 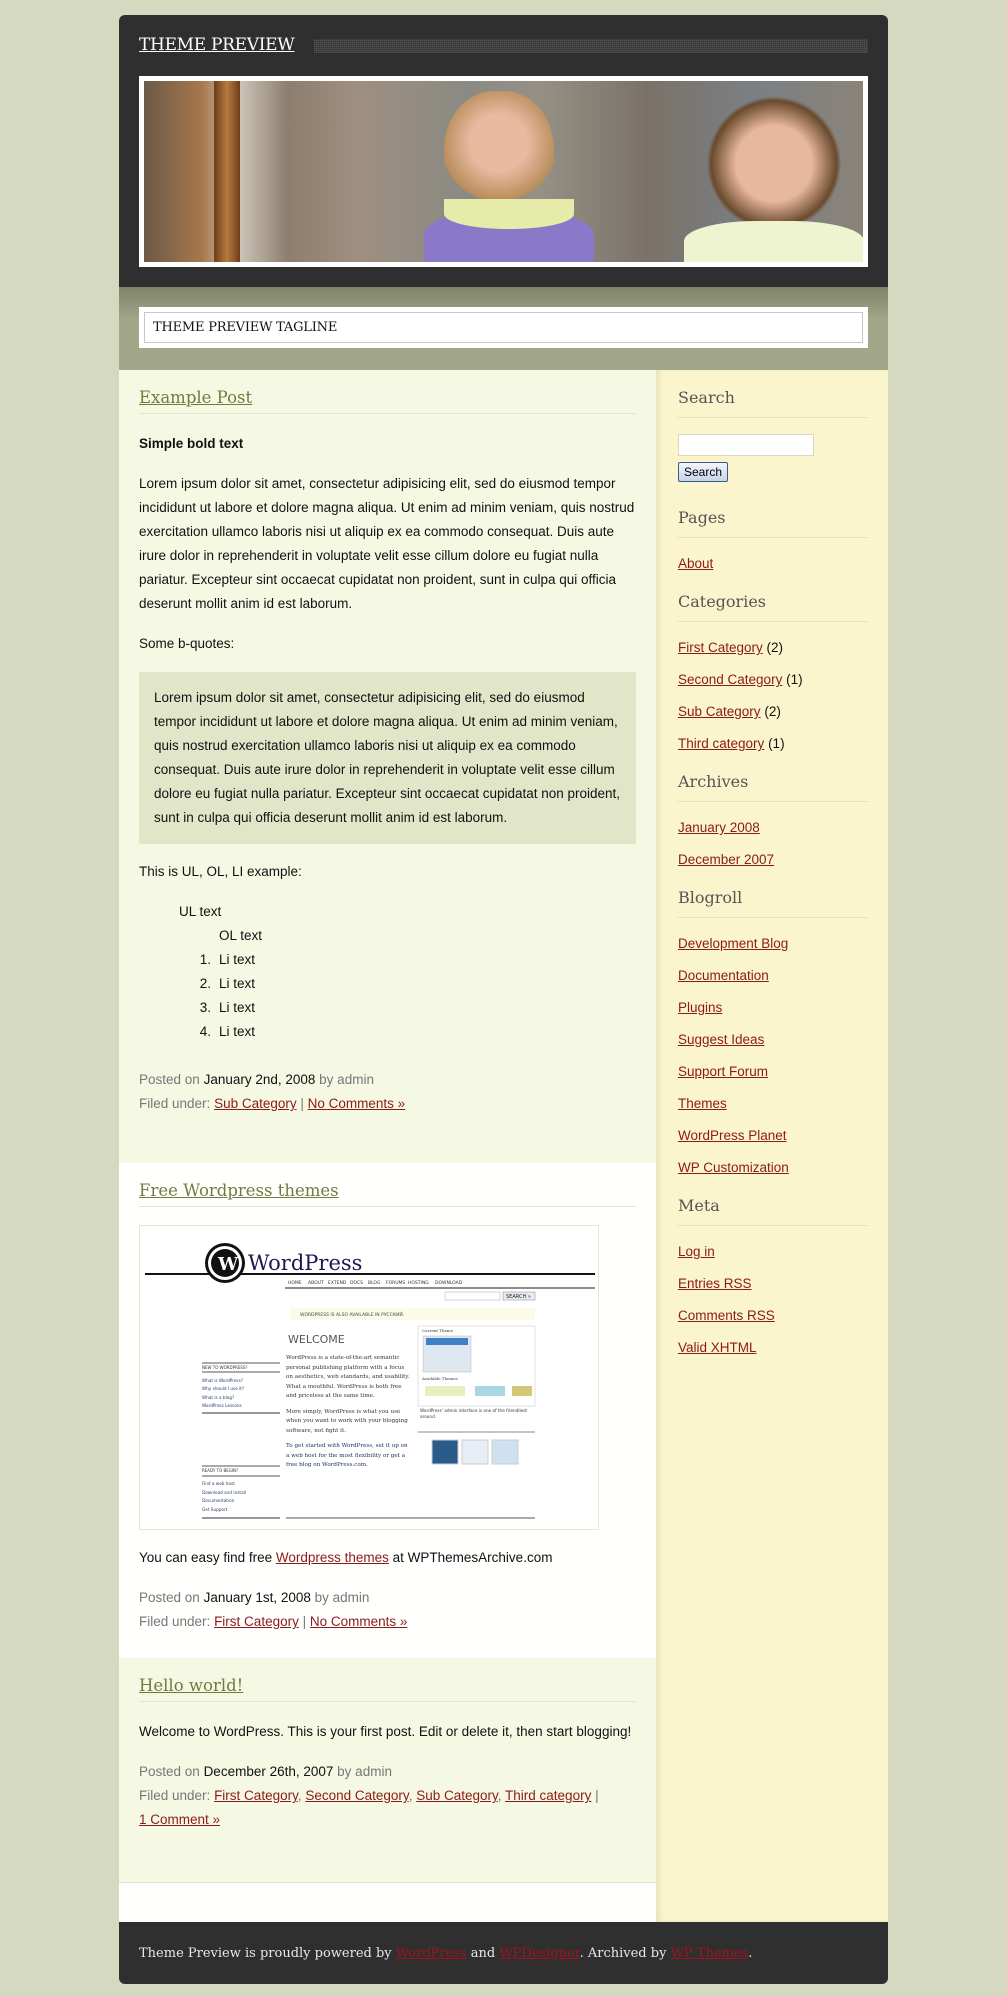 I want to click on search-button: Search, so click(x=703, y=472).